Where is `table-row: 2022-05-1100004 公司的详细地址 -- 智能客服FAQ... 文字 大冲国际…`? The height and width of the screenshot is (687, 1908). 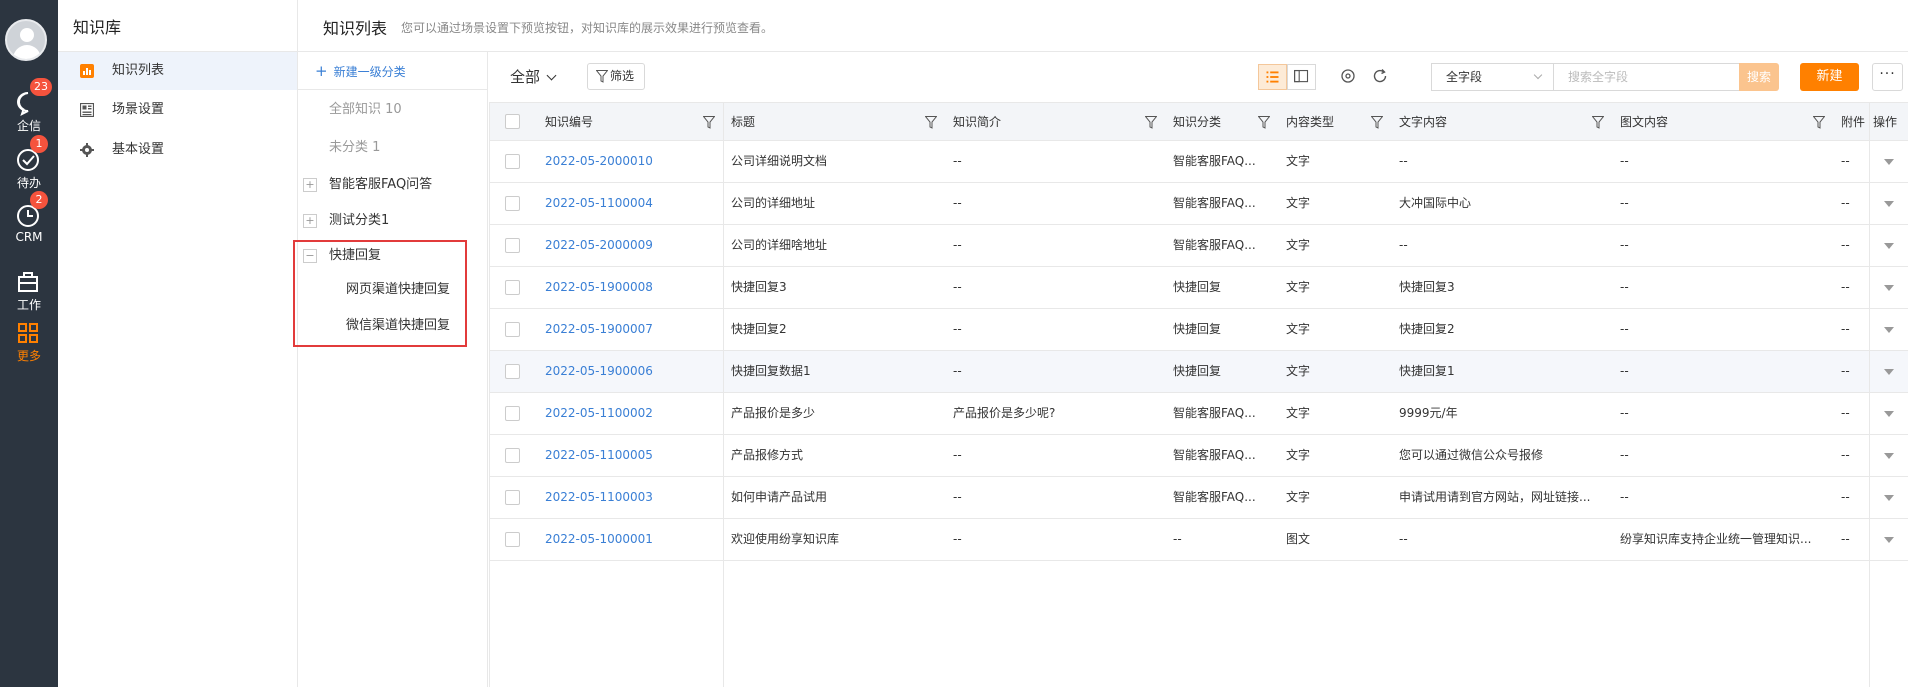 table-row: 2022-05-1100004 公司的详细地址 -- 智能客服FAQ... 文字 大冲国际… is located at coordinates (1198, 204).